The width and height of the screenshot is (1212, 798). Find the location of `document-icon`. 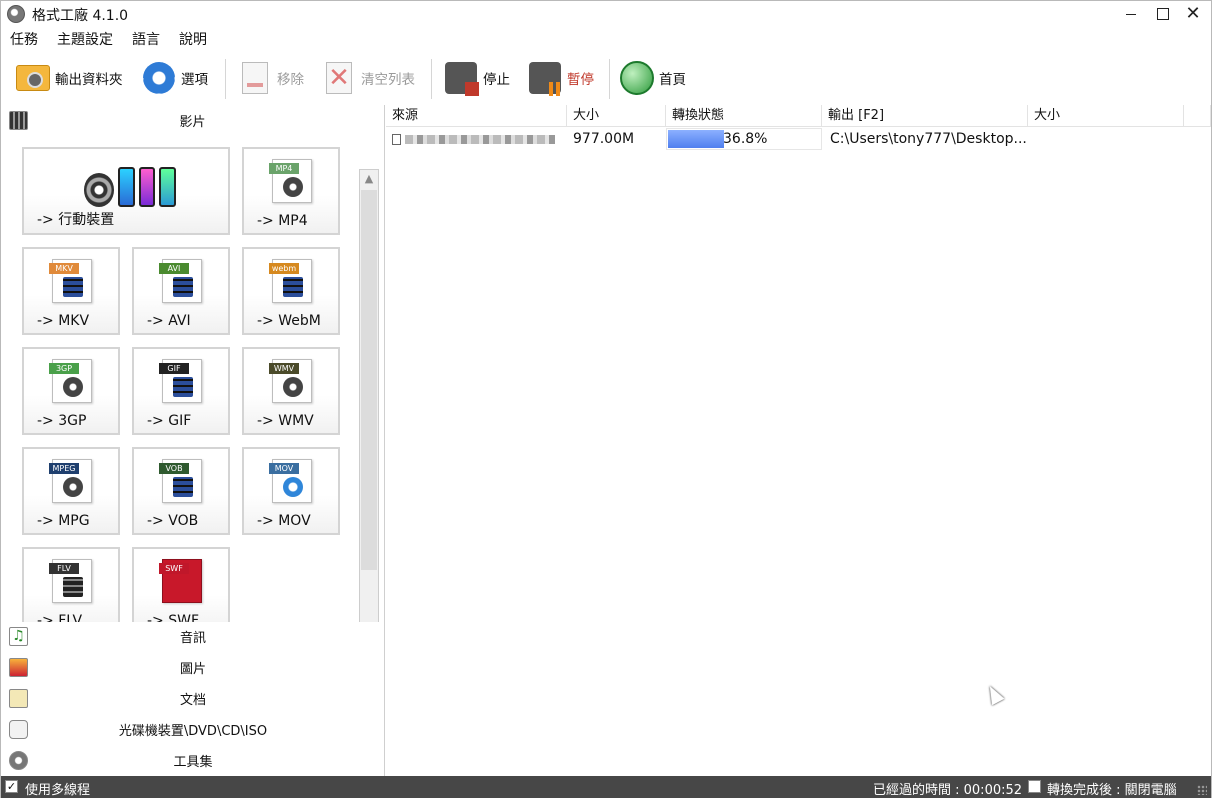

document-icon is located at coordinates (18, 698).